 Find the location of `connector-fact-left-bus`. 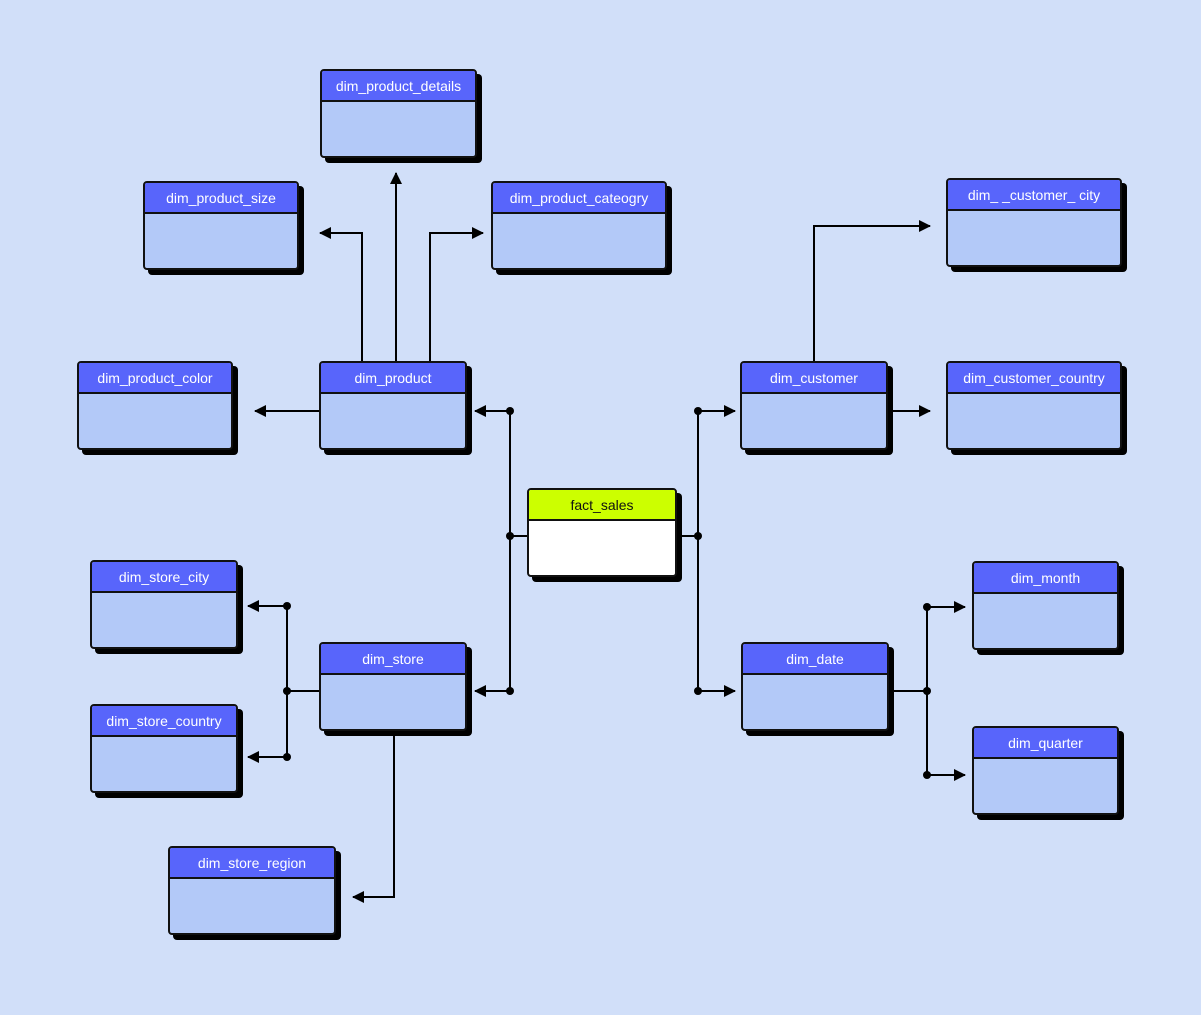

connector-fact-left-bus is located at coordinates (518, 551).